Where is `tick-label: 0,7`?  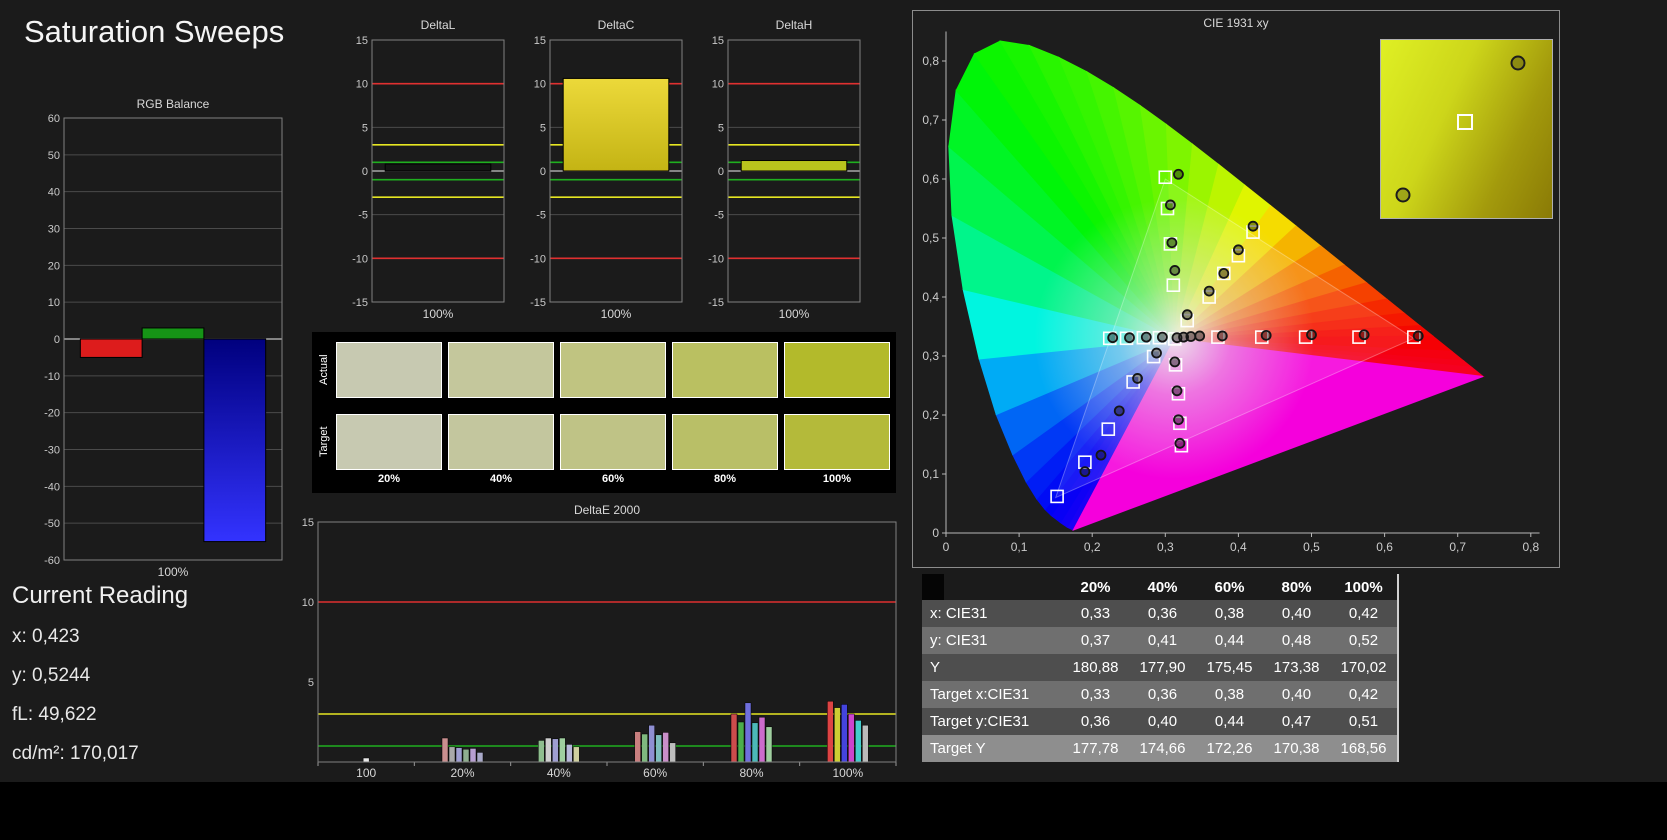
tick-label: 0,7 is located at coordinates (1457, 547).